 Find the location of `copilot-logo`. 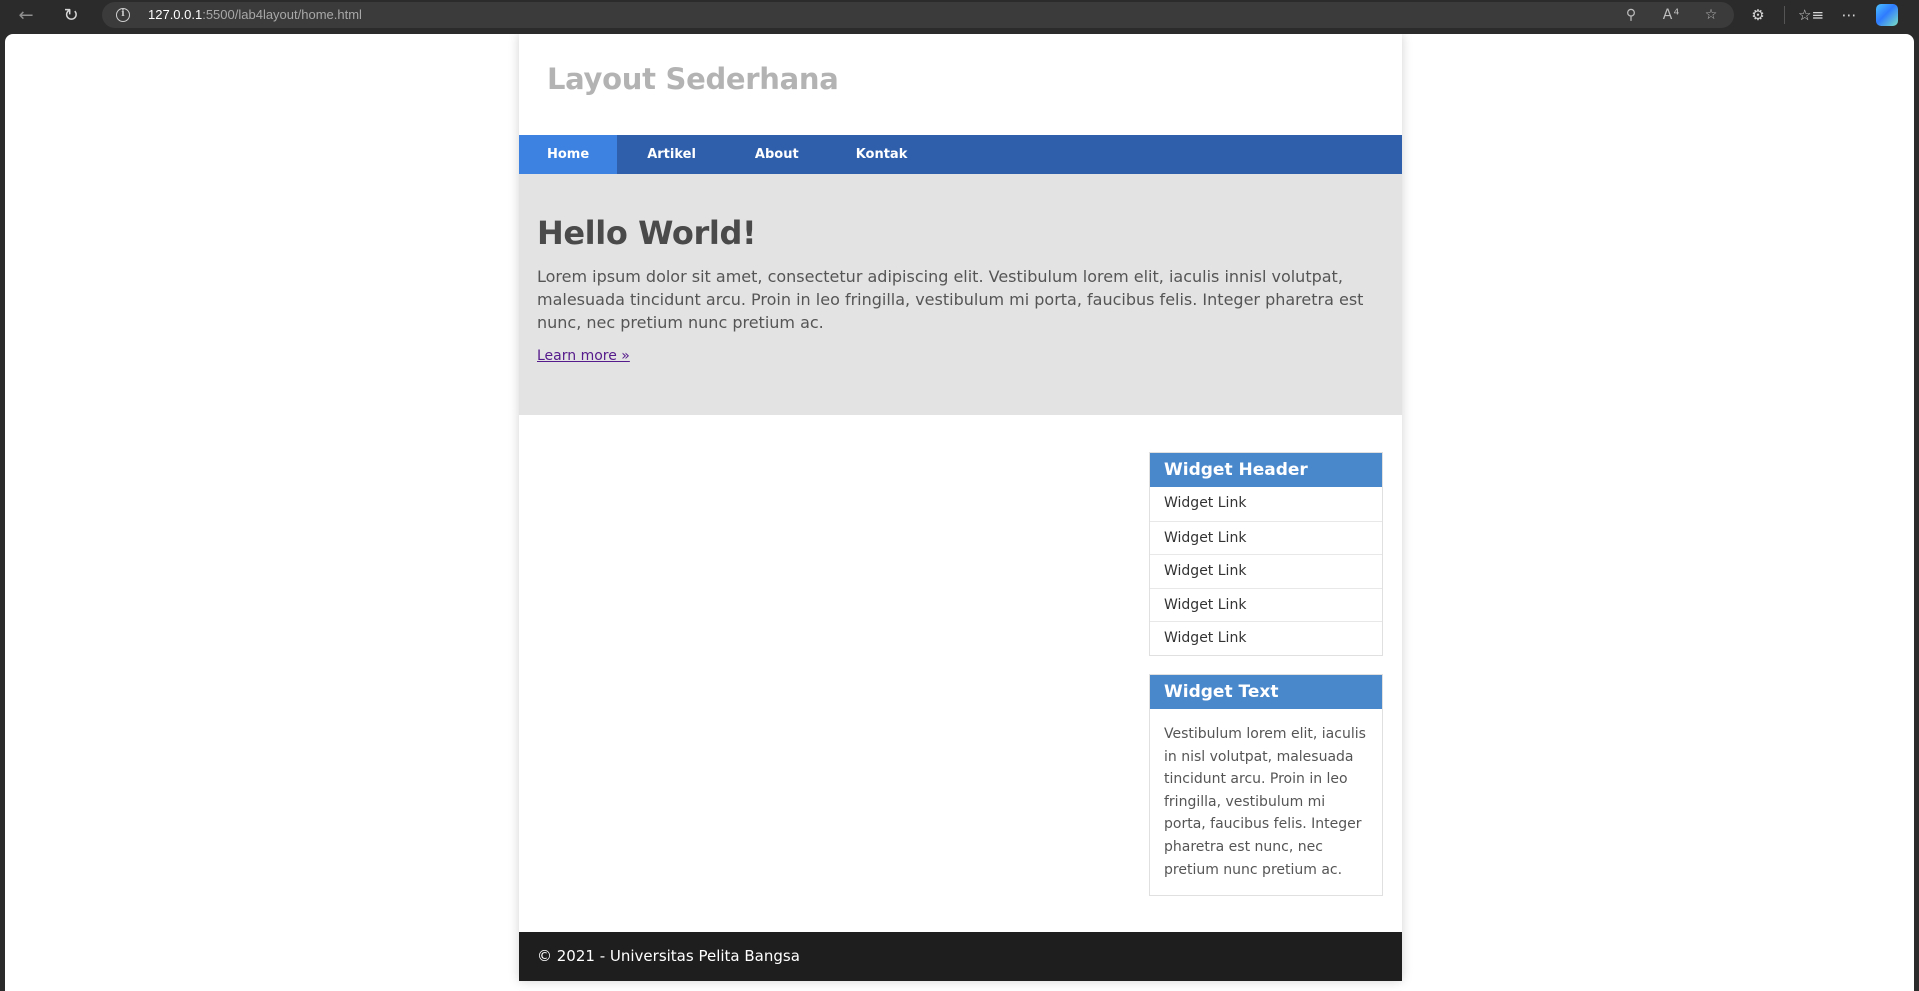

copilot-logo is located at coordinates (1887, 15).